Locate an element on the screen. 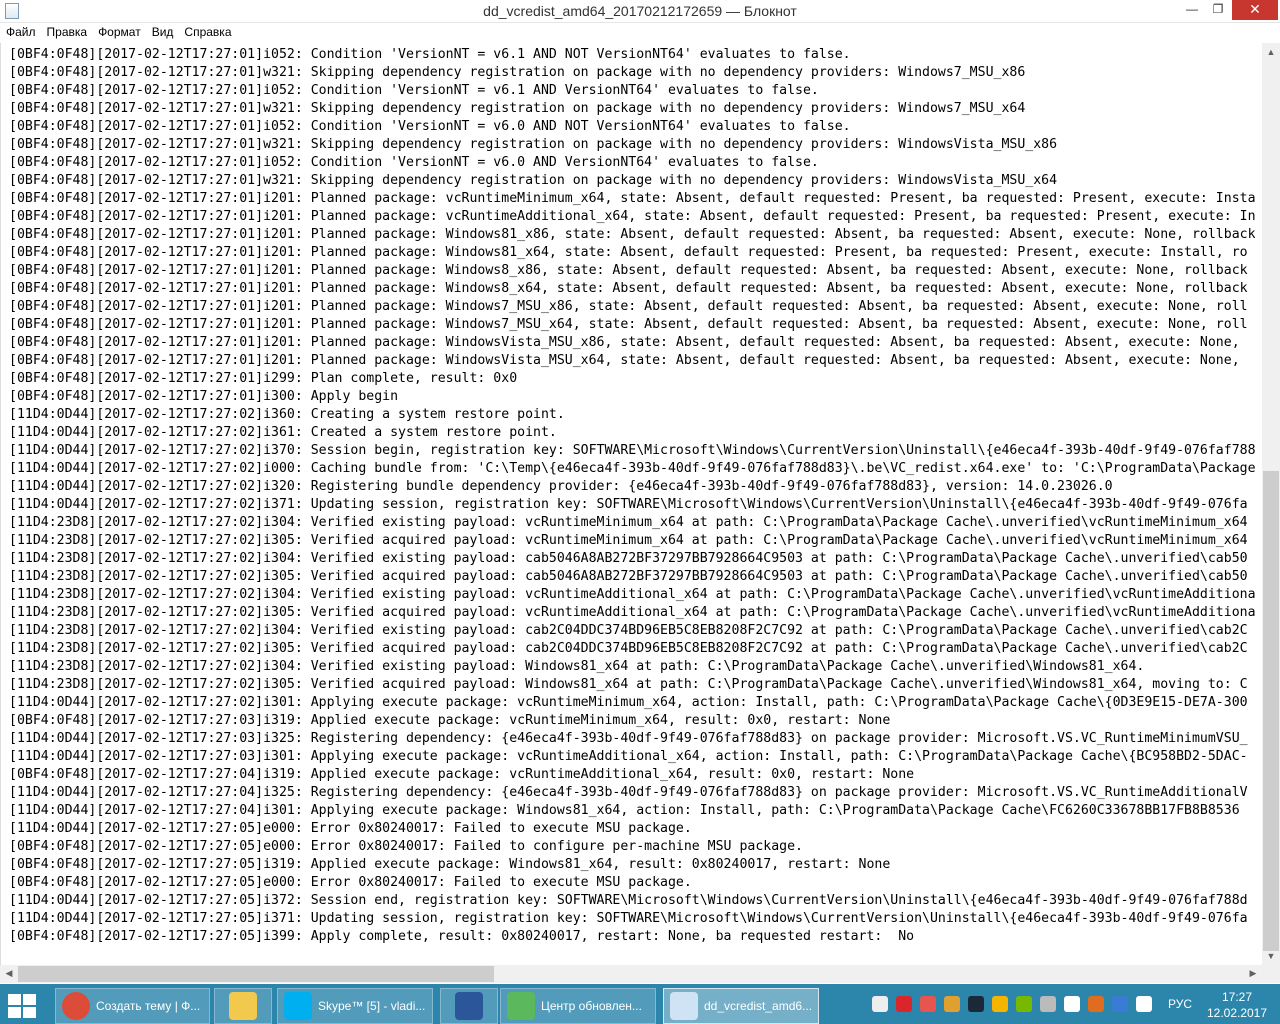  steam-icon is located at coordinates (976, 1004).